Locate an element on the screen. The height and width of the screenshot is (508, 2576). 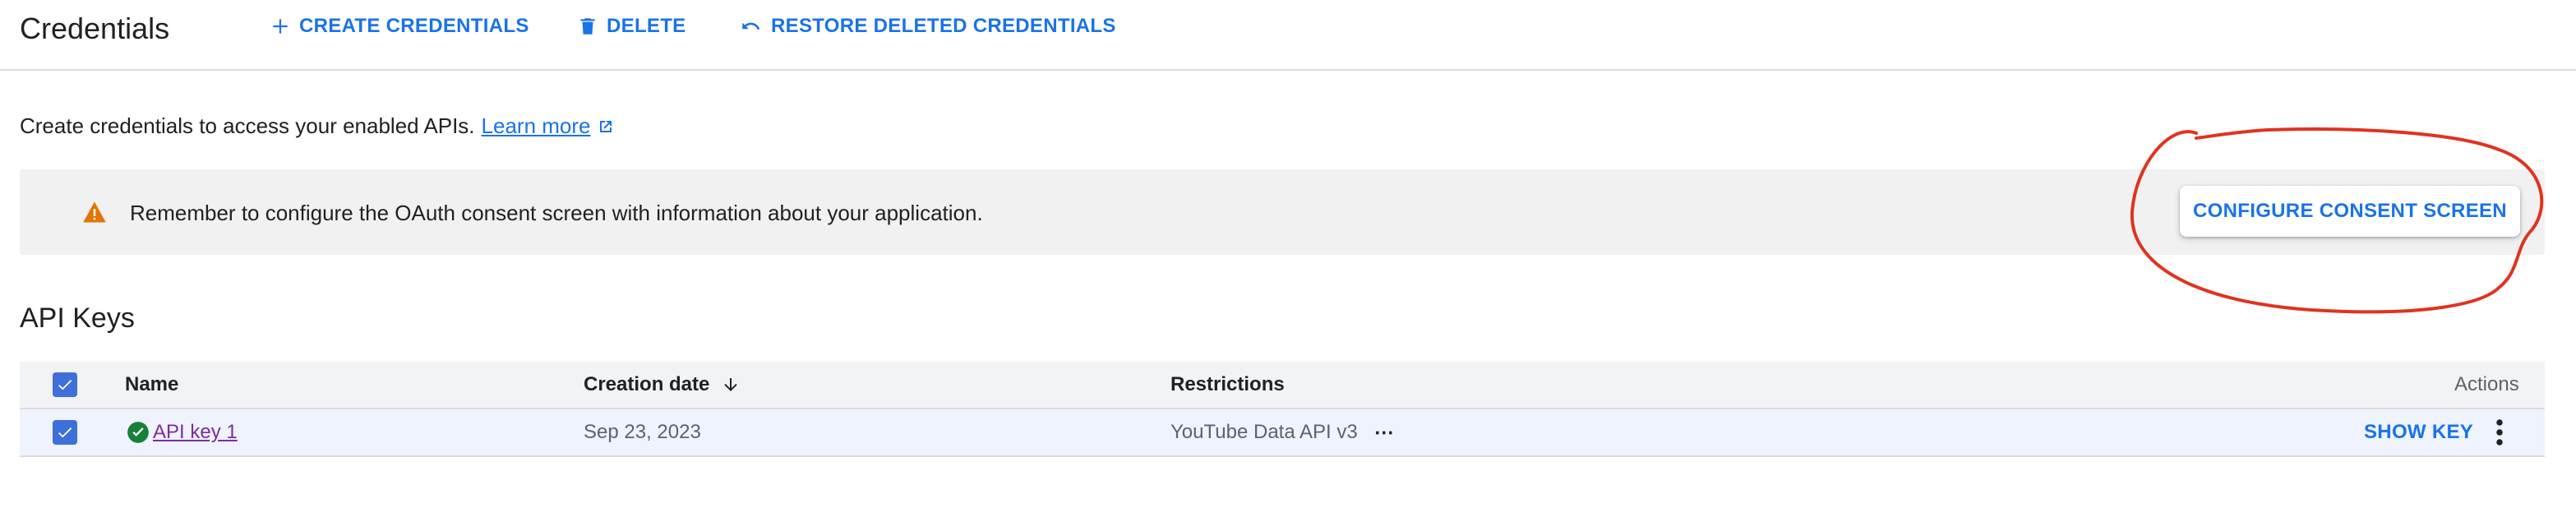
creation-date-label: Creation date is located at coordinates (647, 384).